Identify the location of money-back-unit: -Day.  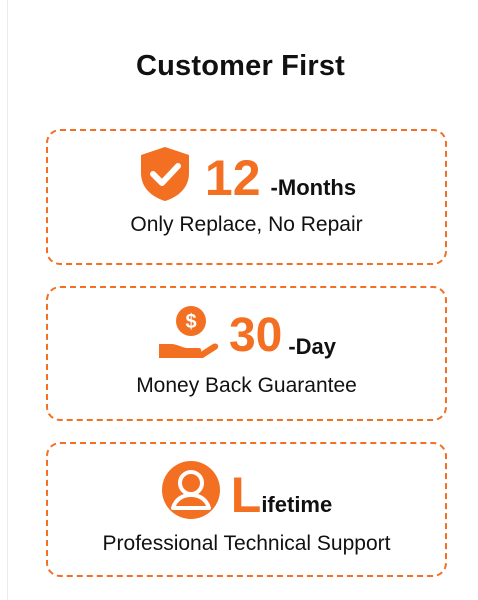
(312, 346).